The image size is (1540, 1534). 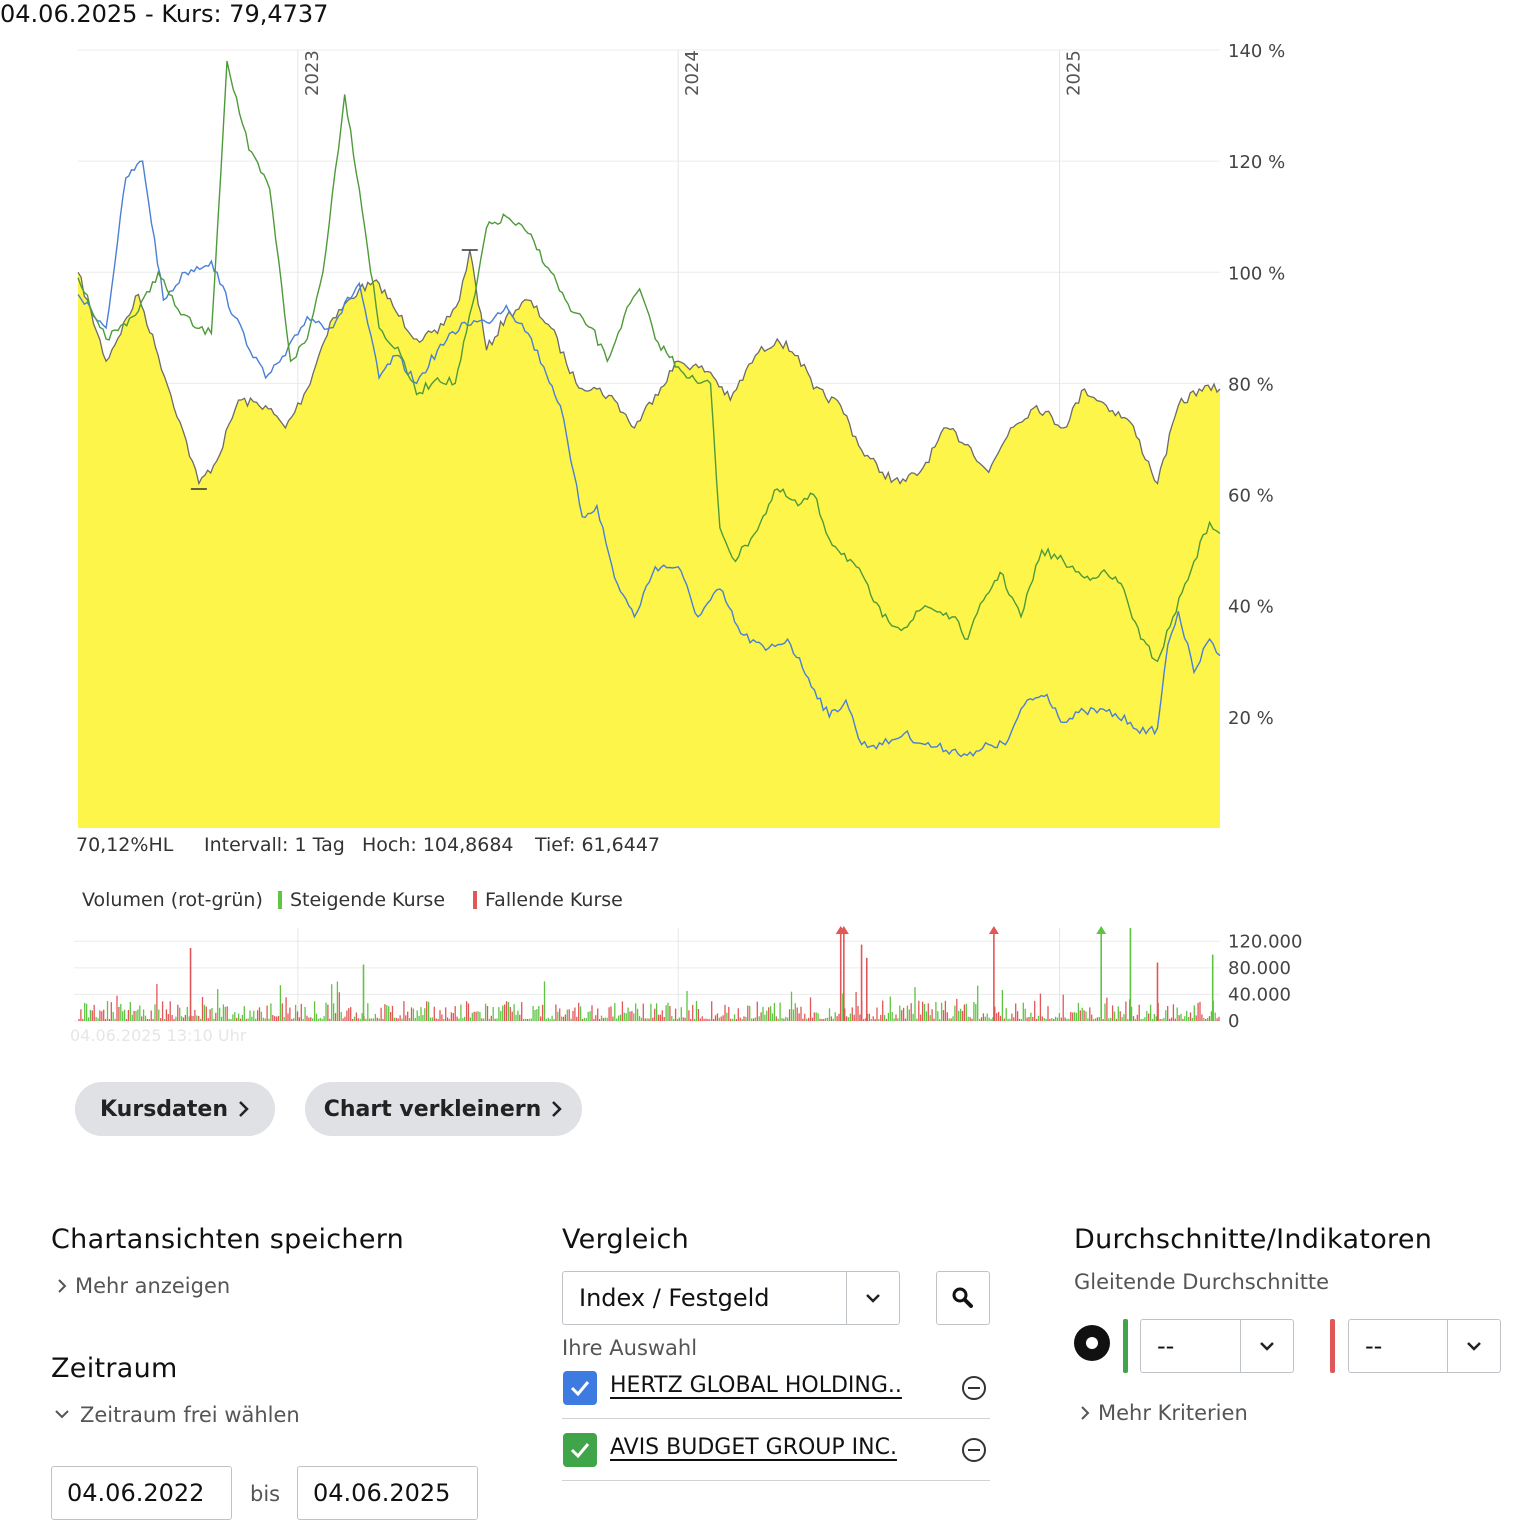 I want to click on date-from-value: 04.06.2022, so click(x=136, y=1493).